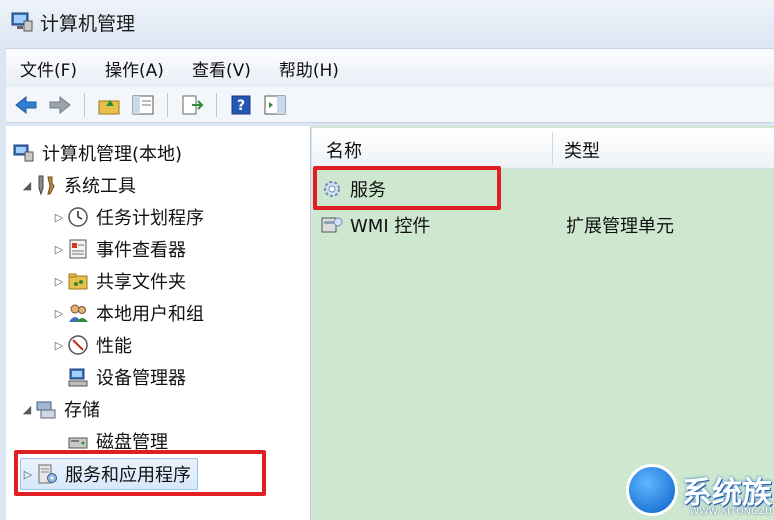  What do you see at coordinates (150, 218) in the screenshot?
I see `tree-item-label: 任务计划程序` at bounding box center [150, 218].